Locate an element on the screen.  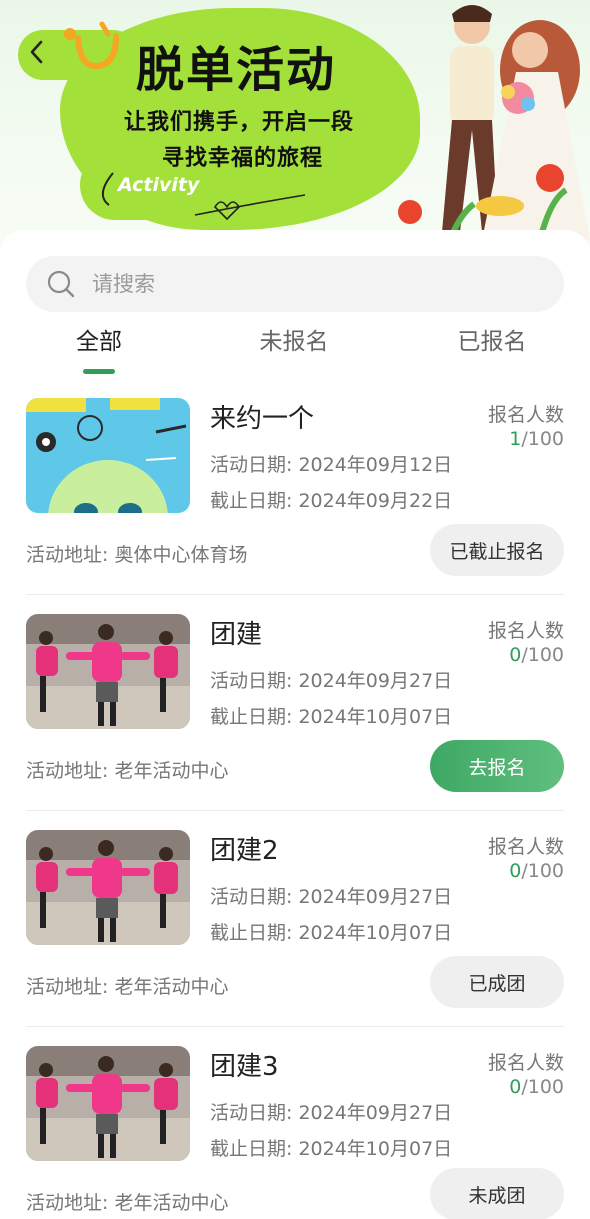
chevron-left-icon is located at coordinates (36, 52).